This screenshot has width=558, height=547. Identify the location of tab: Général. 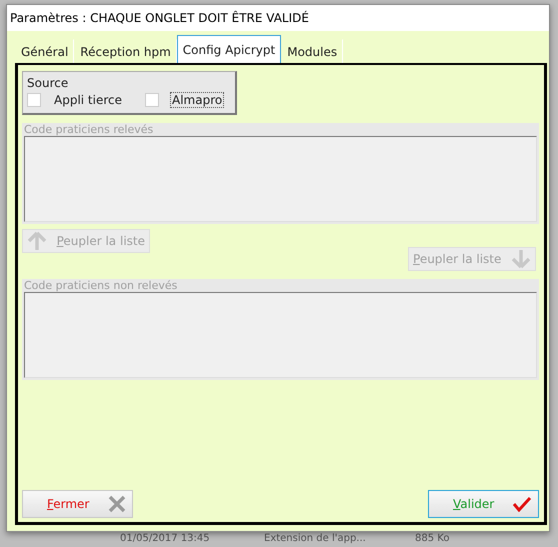
(44, 51).